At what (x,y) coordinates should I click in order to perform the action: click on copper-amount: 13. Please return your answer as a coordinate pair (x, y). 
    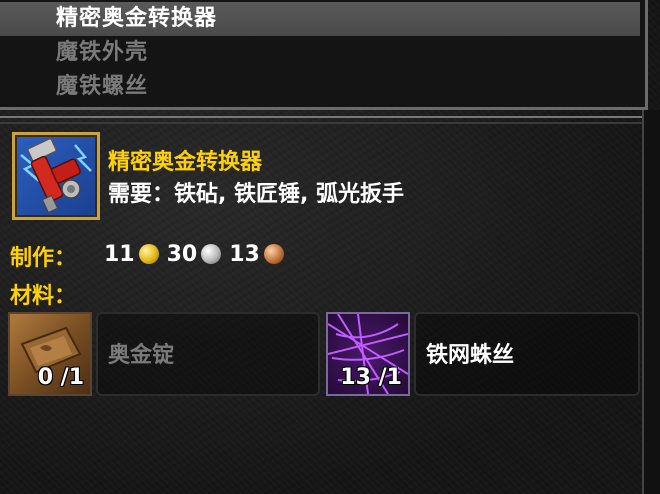
    Looking at the image, I should click on (244, 254).